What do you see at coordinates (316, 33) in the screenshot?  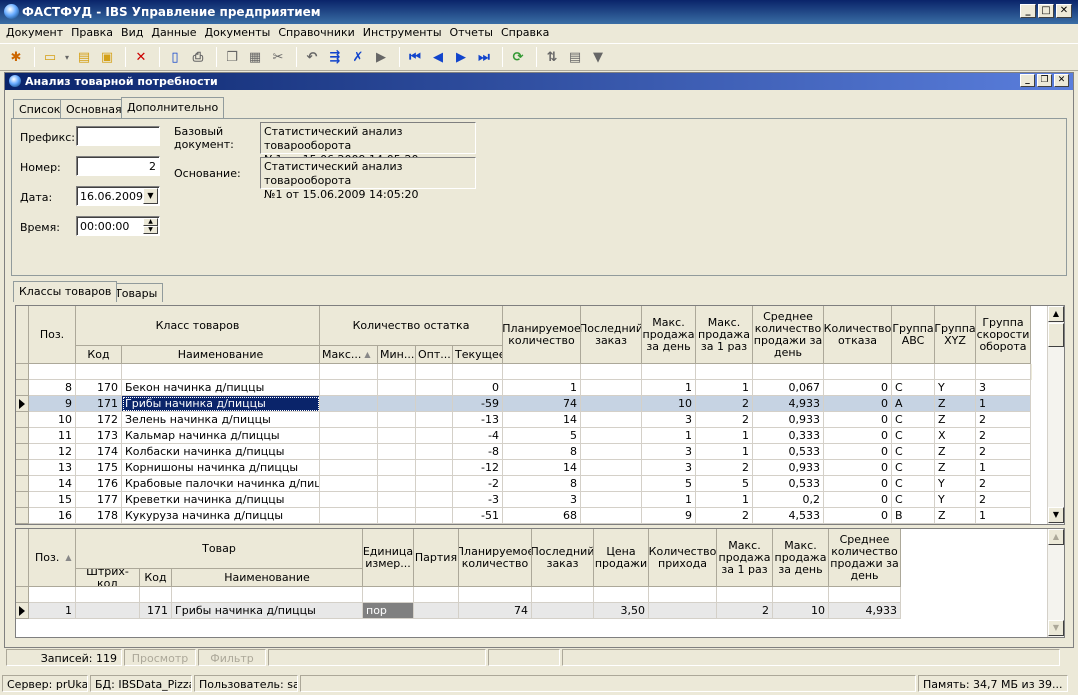 I see `menu-references: Справочники` at bounding box center [316, 33].